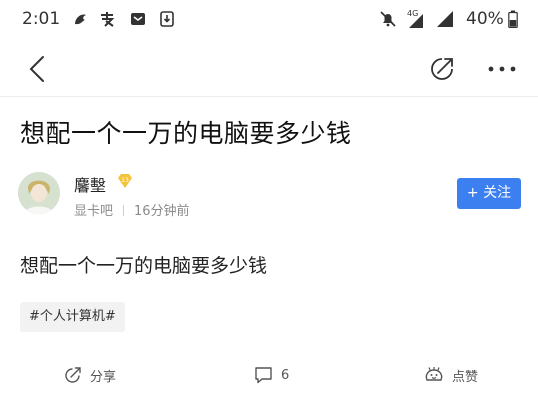 The image size is (538, 413). Describe the element at coordinates (442, 69) in the screenshot. I see `share-arrow-icon` at that location.